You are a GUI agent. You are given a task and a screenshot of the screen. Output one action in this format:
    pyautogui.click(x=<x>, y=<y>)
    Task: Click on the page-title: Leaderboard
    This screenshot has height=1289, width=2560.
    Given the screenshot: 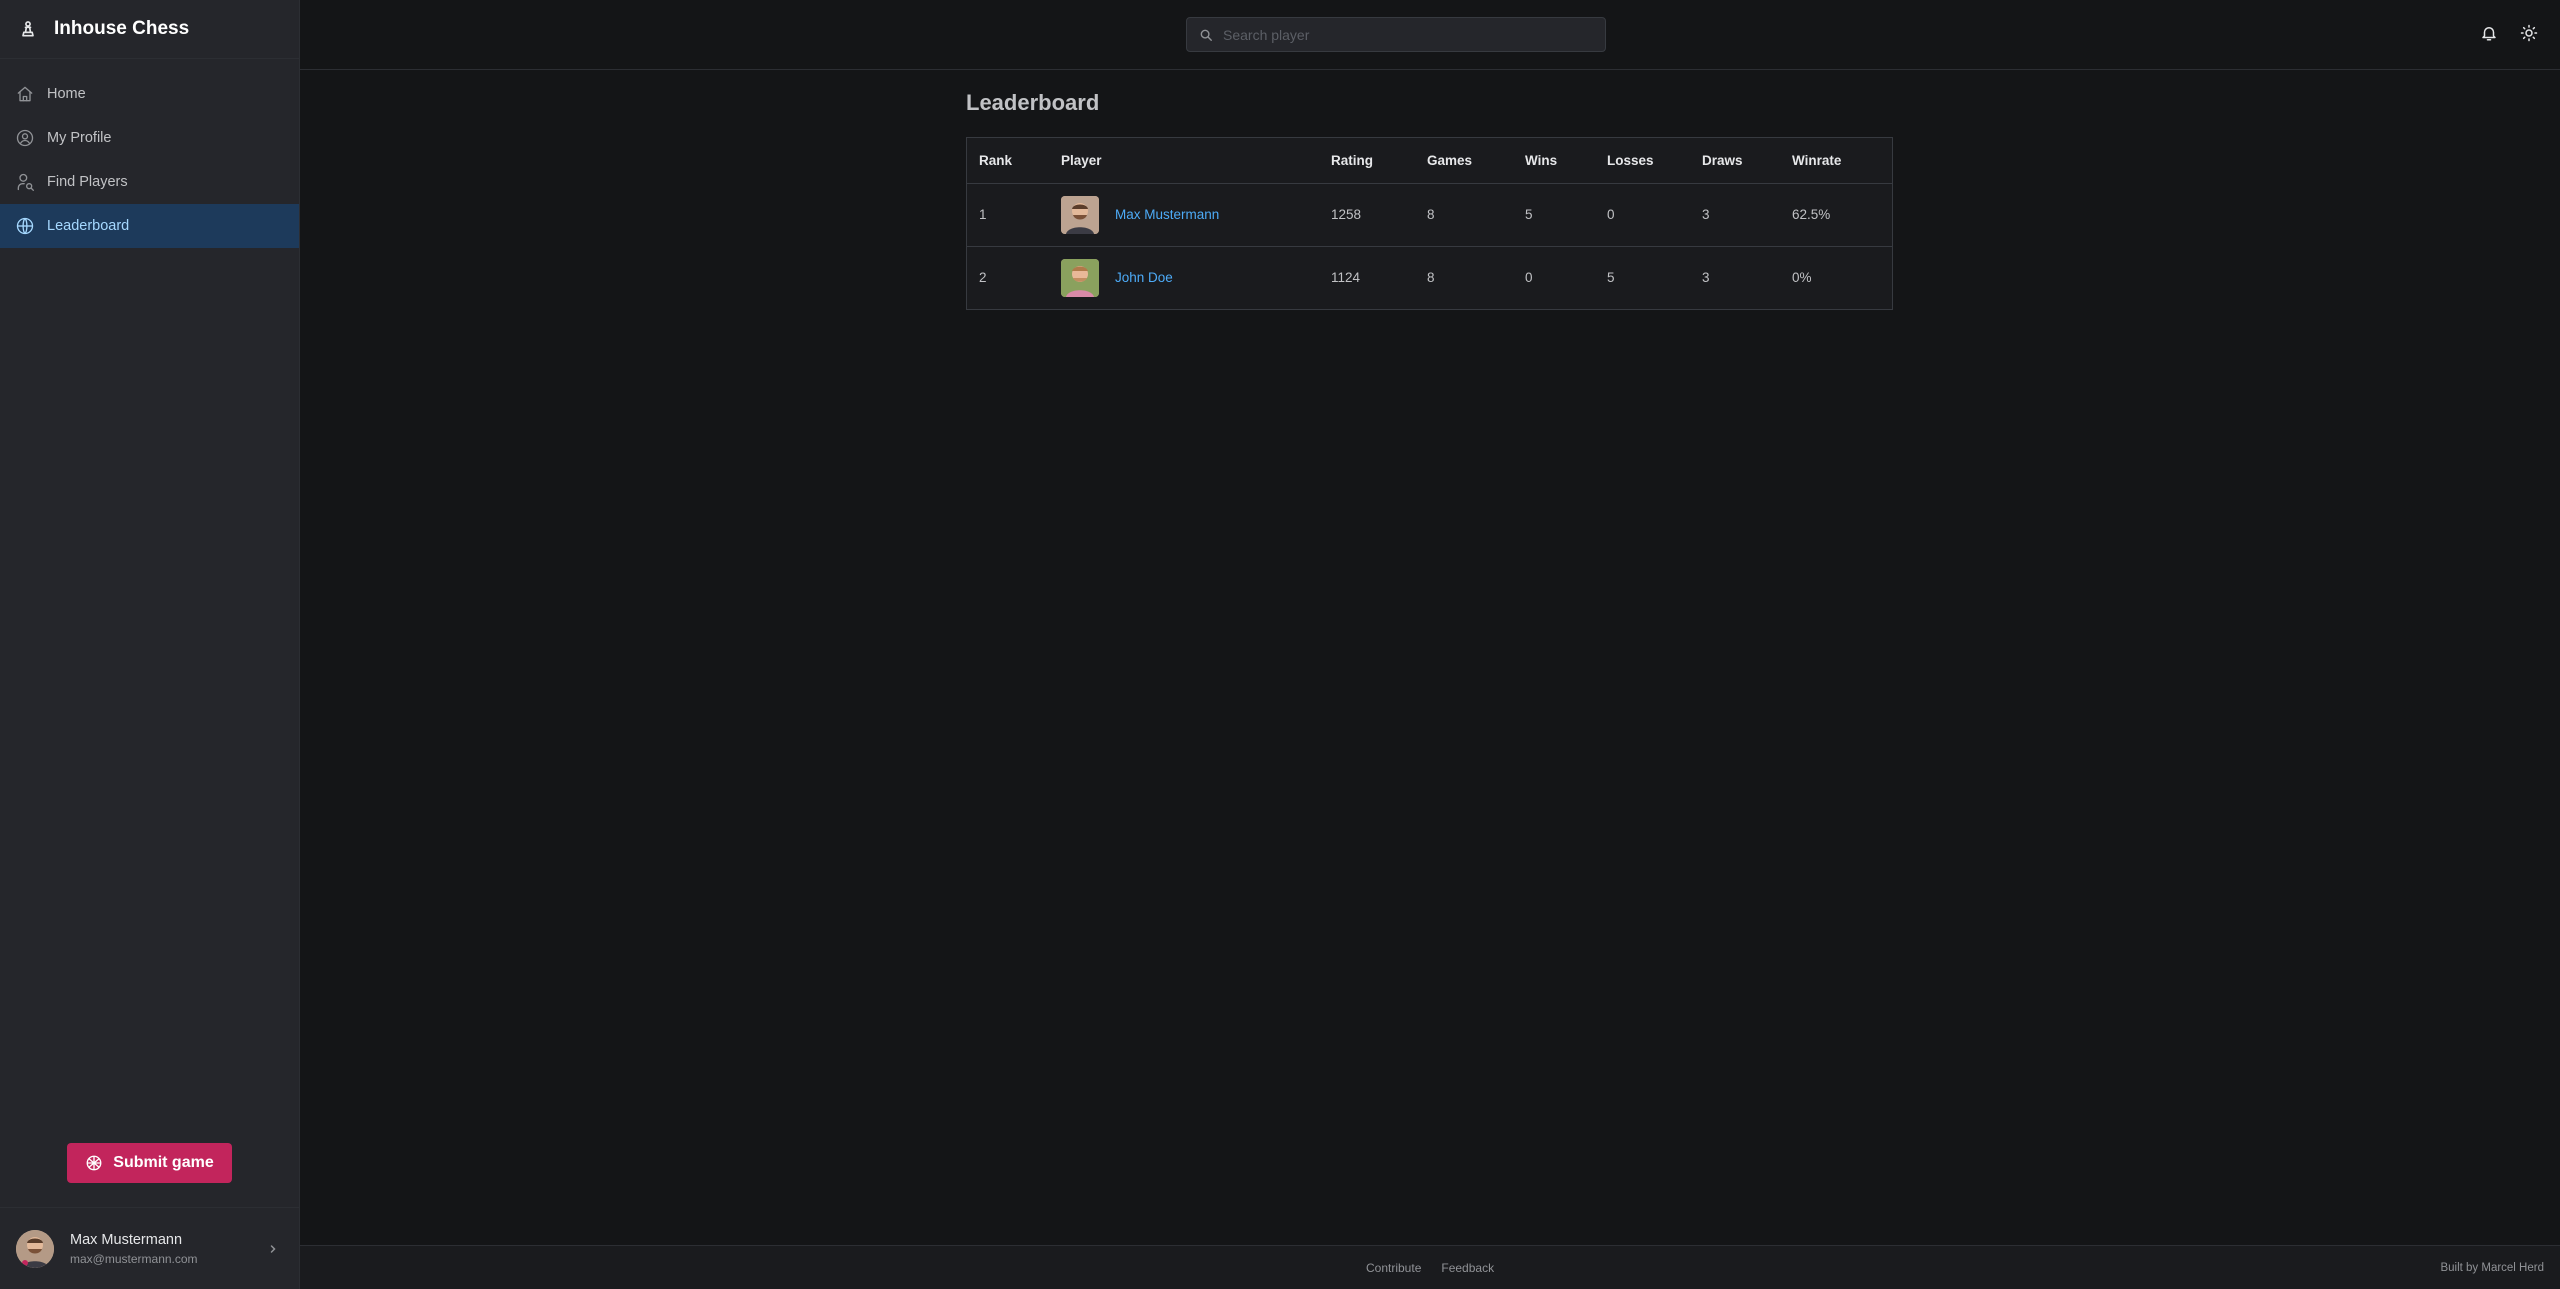 What is the action you would take?
    pyautogui.click(x=1033, y=102)
    